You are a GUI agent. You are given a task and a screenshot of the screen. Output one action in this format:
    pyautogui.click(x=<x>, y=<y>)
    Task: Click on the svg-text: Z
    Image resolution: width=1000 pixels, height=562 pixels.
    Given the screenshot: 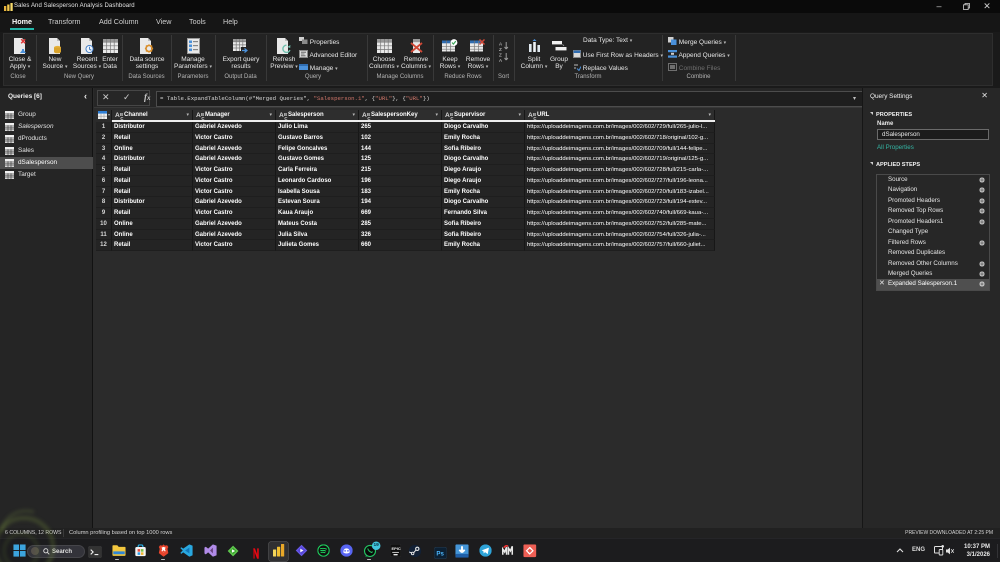 What is the action you would take?
    pyautogui.click(x=500, y=55)
    